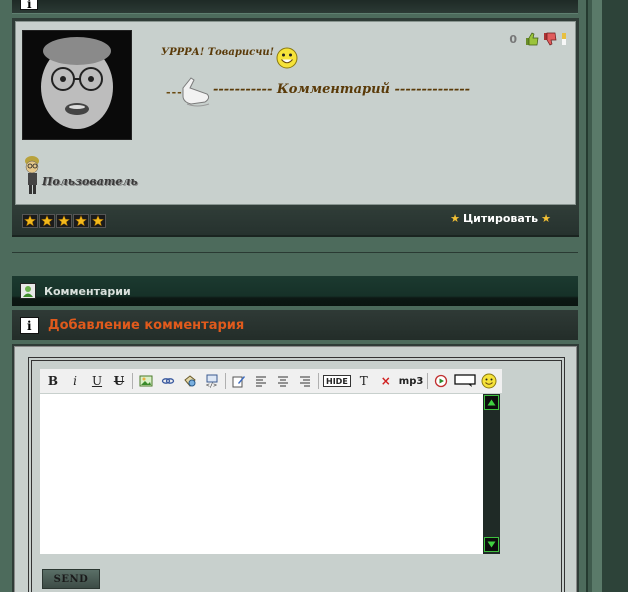 This screenshot has height=592, width=628. I want to click on scroll-down-button, so click(491, 544).